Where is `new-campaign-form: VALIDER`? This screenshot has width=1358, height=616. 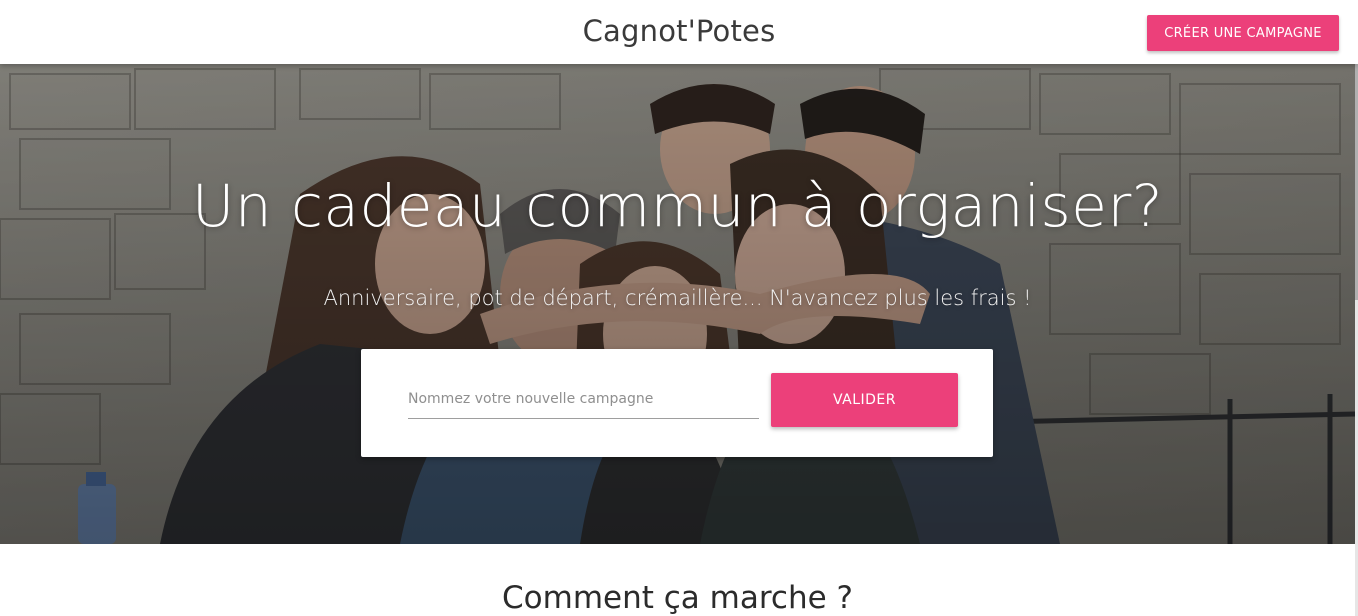
new-campaign-form: VALIDER is located at coordinates (677, 403).